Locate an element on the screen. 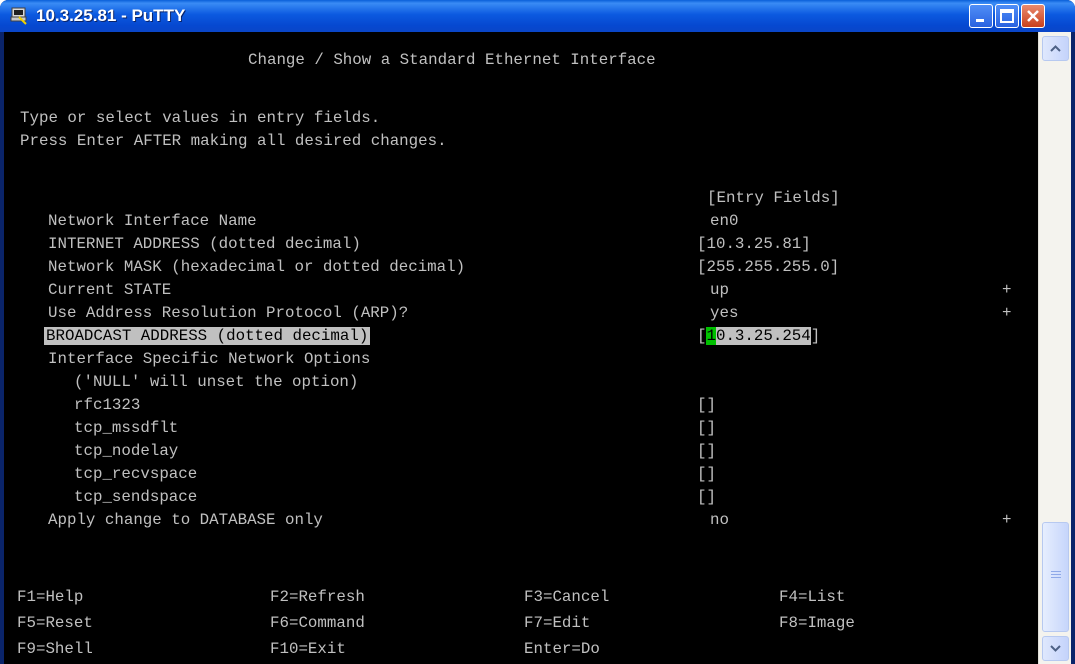 This screenshot has height=664, width=1075. function-key-f10: F10=Exit is located at coordinates (308, 649).